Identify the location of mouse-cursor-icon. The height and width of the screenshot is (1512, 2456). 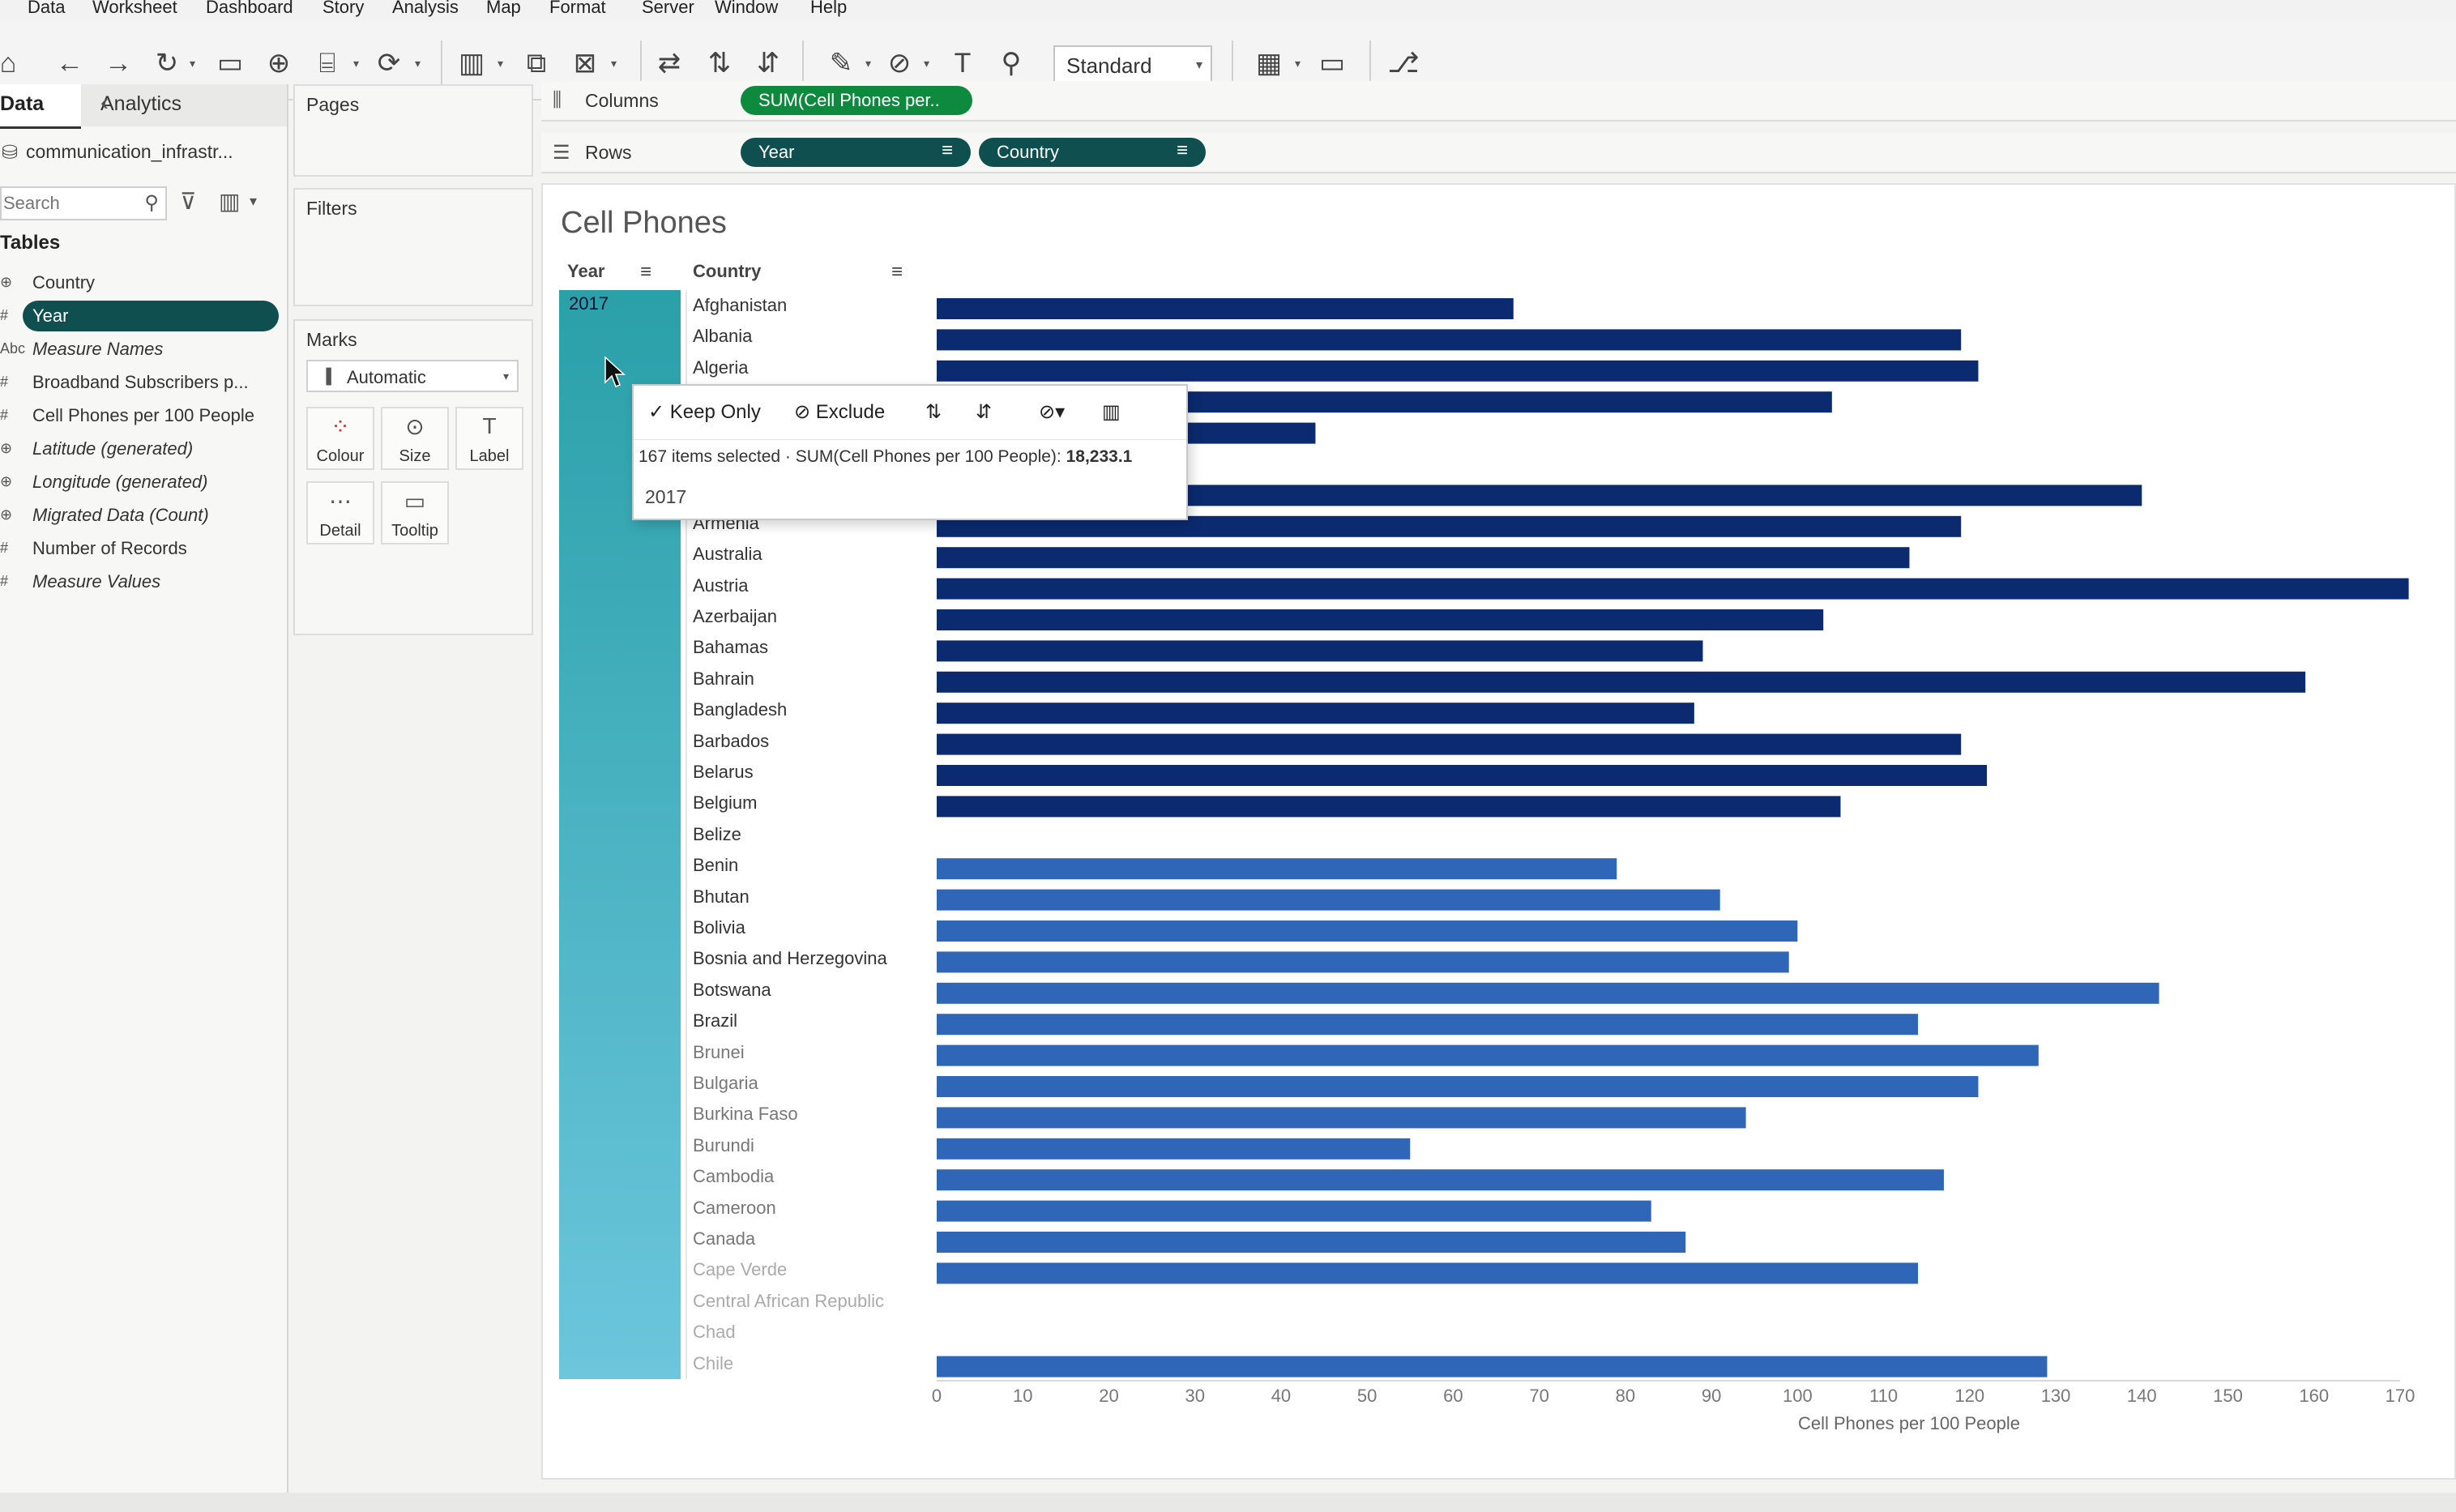
(615, 372).